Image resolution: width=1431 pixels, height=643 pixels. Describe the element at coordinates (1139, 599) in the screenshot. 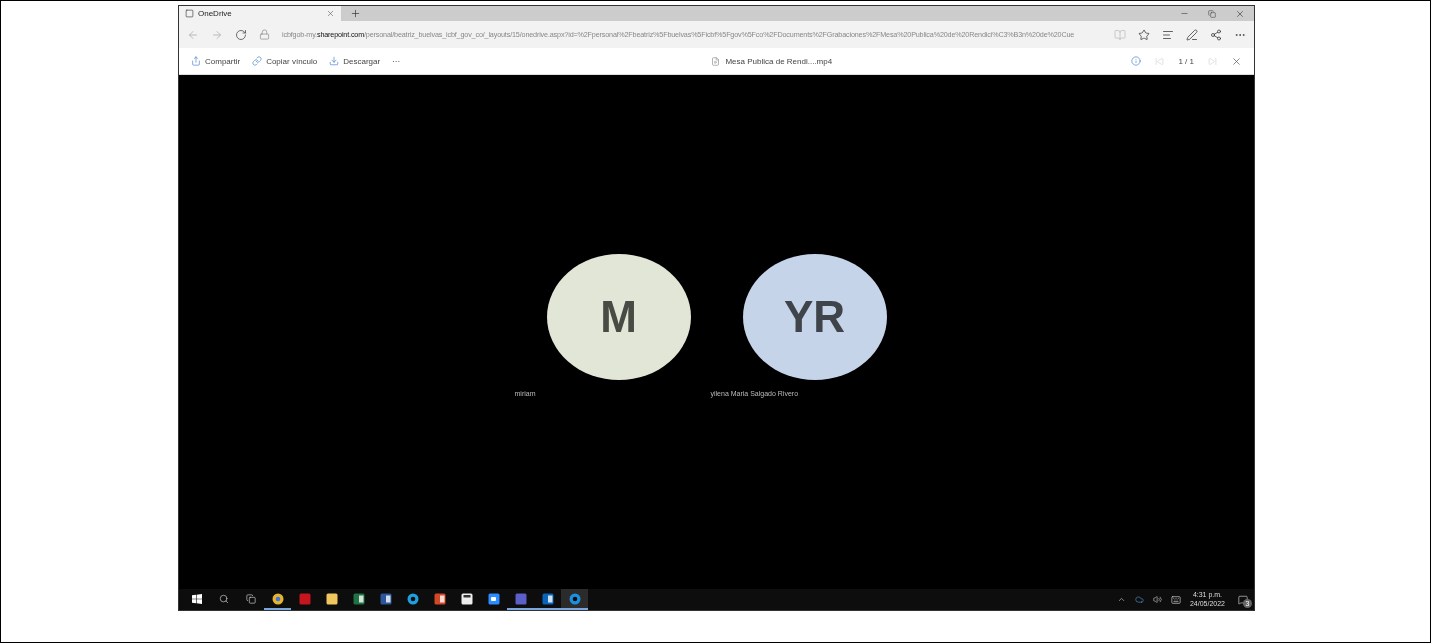

I see `cloud-icon` at that location.